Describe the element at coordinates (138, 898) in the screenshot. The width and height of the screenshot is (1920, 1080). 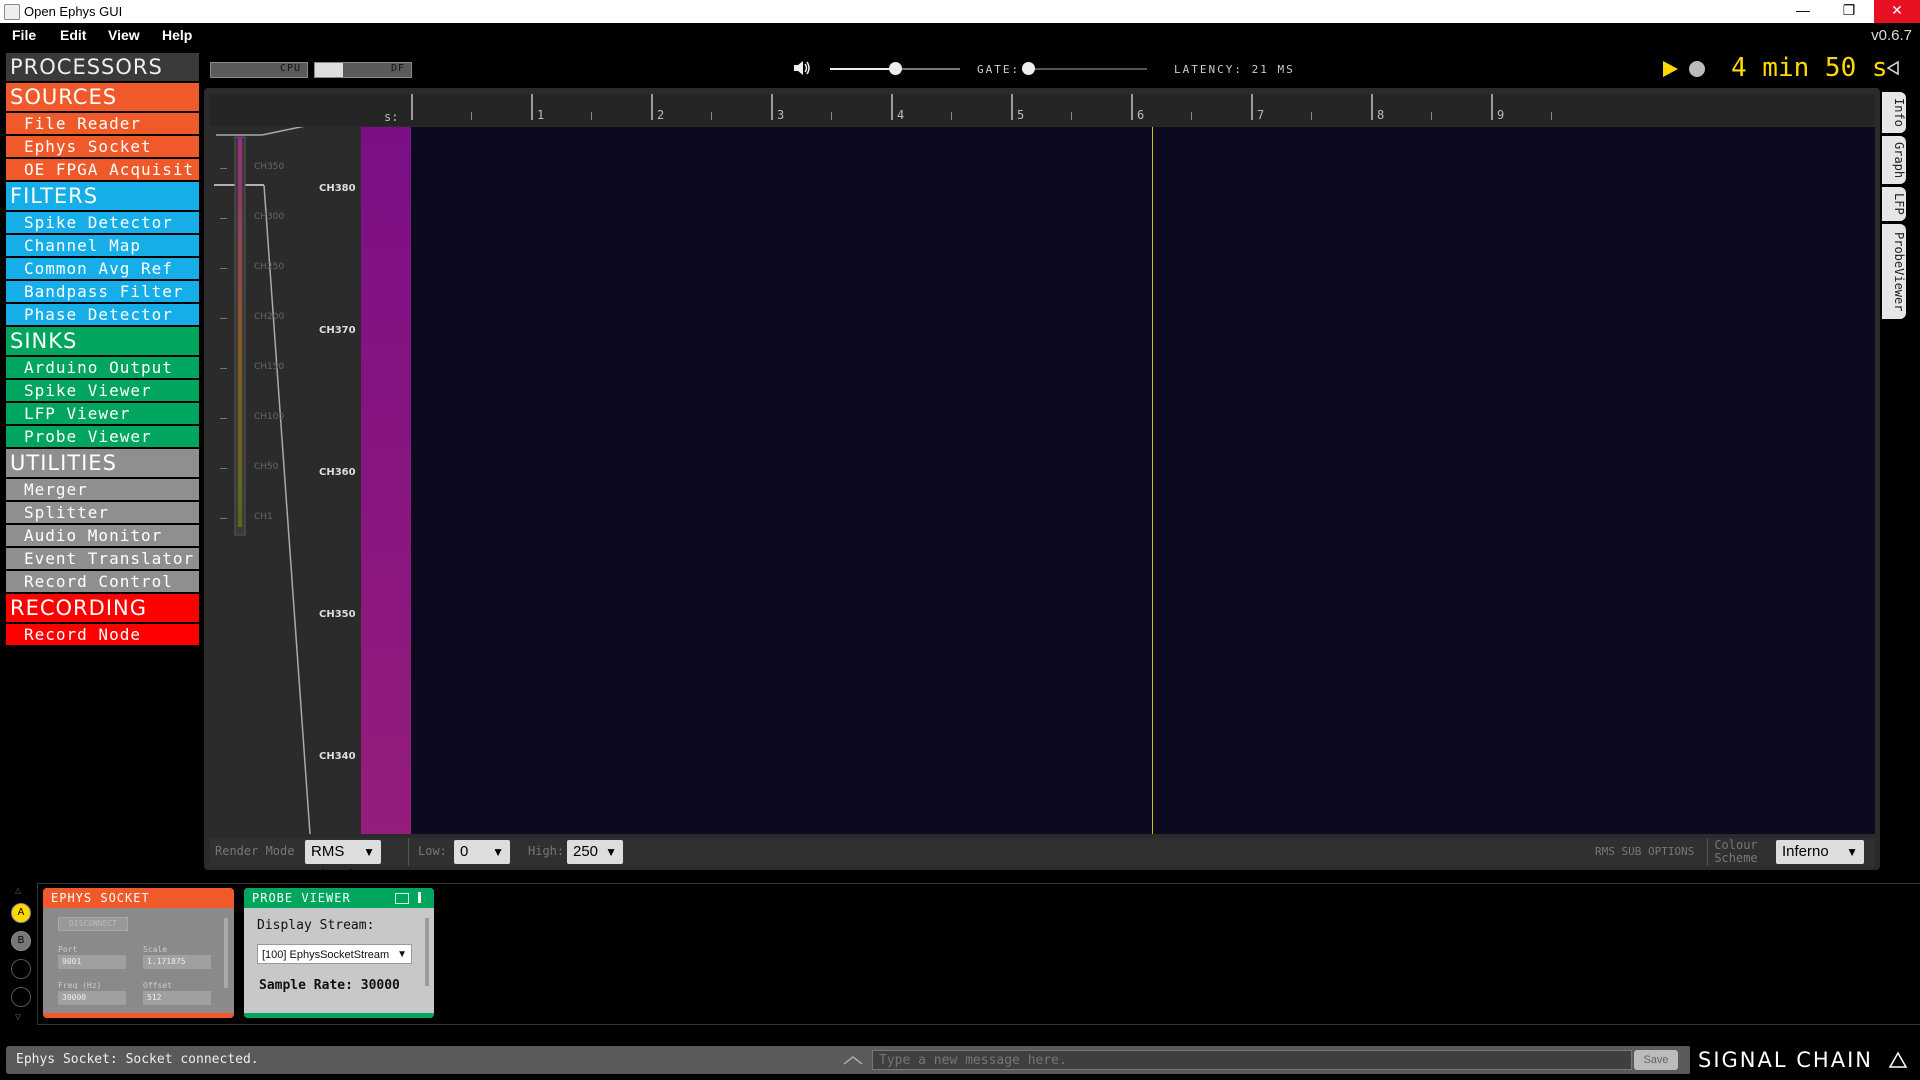
I see `ephys-socket-title: EPHYS SOCKET` at that location.